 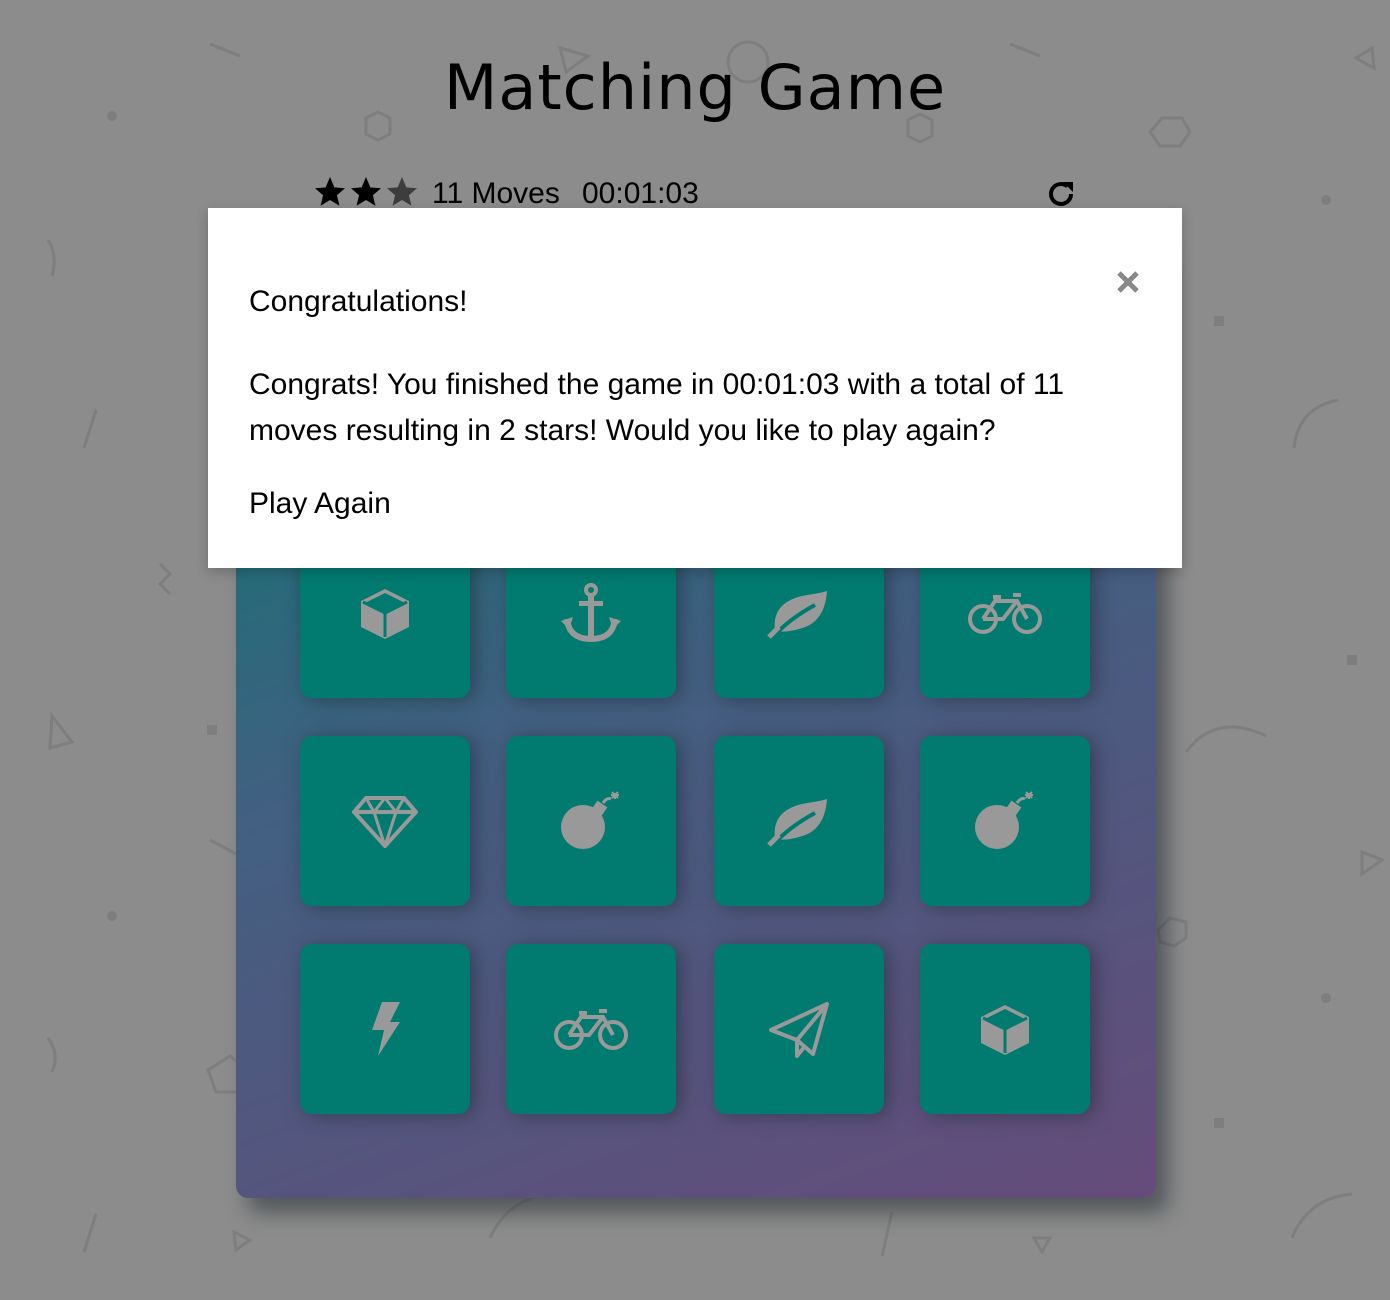 What do you see at coordinates (358, 301) in the screenshot?
I see `modal-heading: Congratulations!` at bounding box center [358, 301].